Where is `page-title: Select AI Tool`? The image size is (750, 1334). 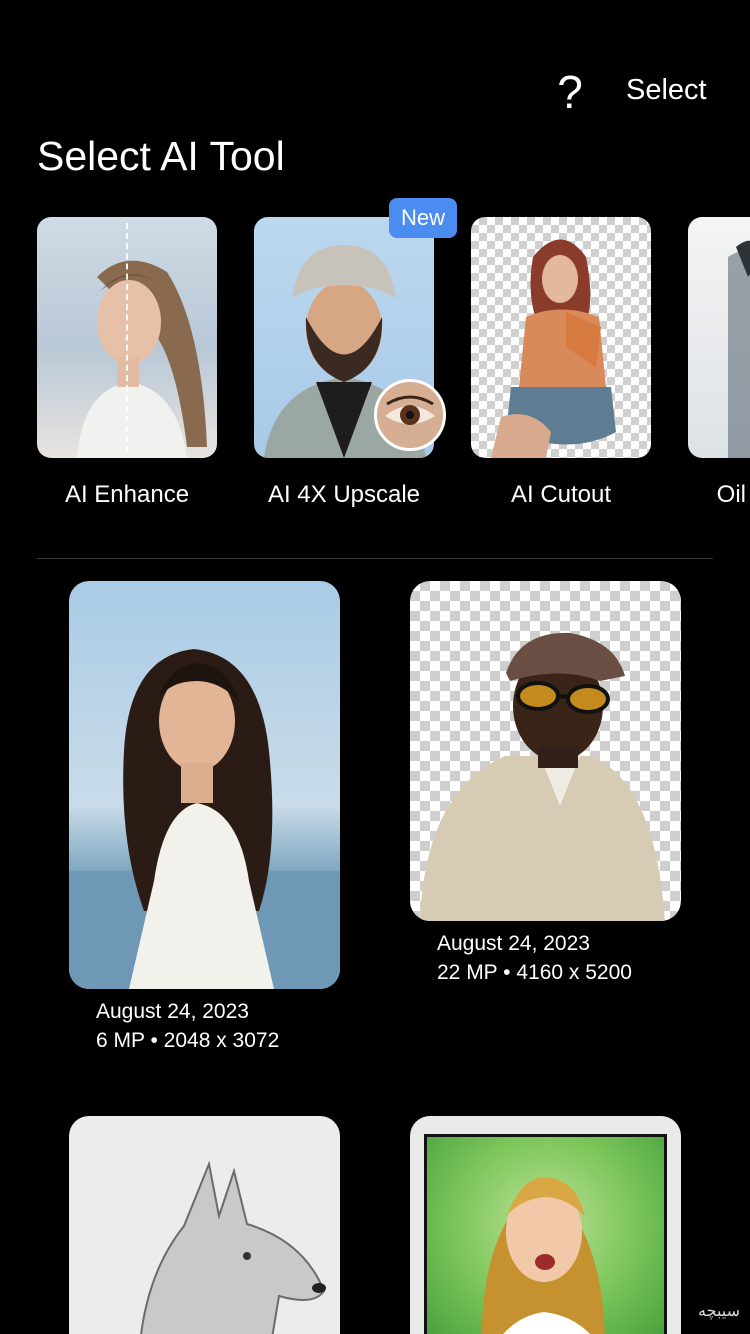 page-title: Select AI Tool is located at coordinates (161, 156).